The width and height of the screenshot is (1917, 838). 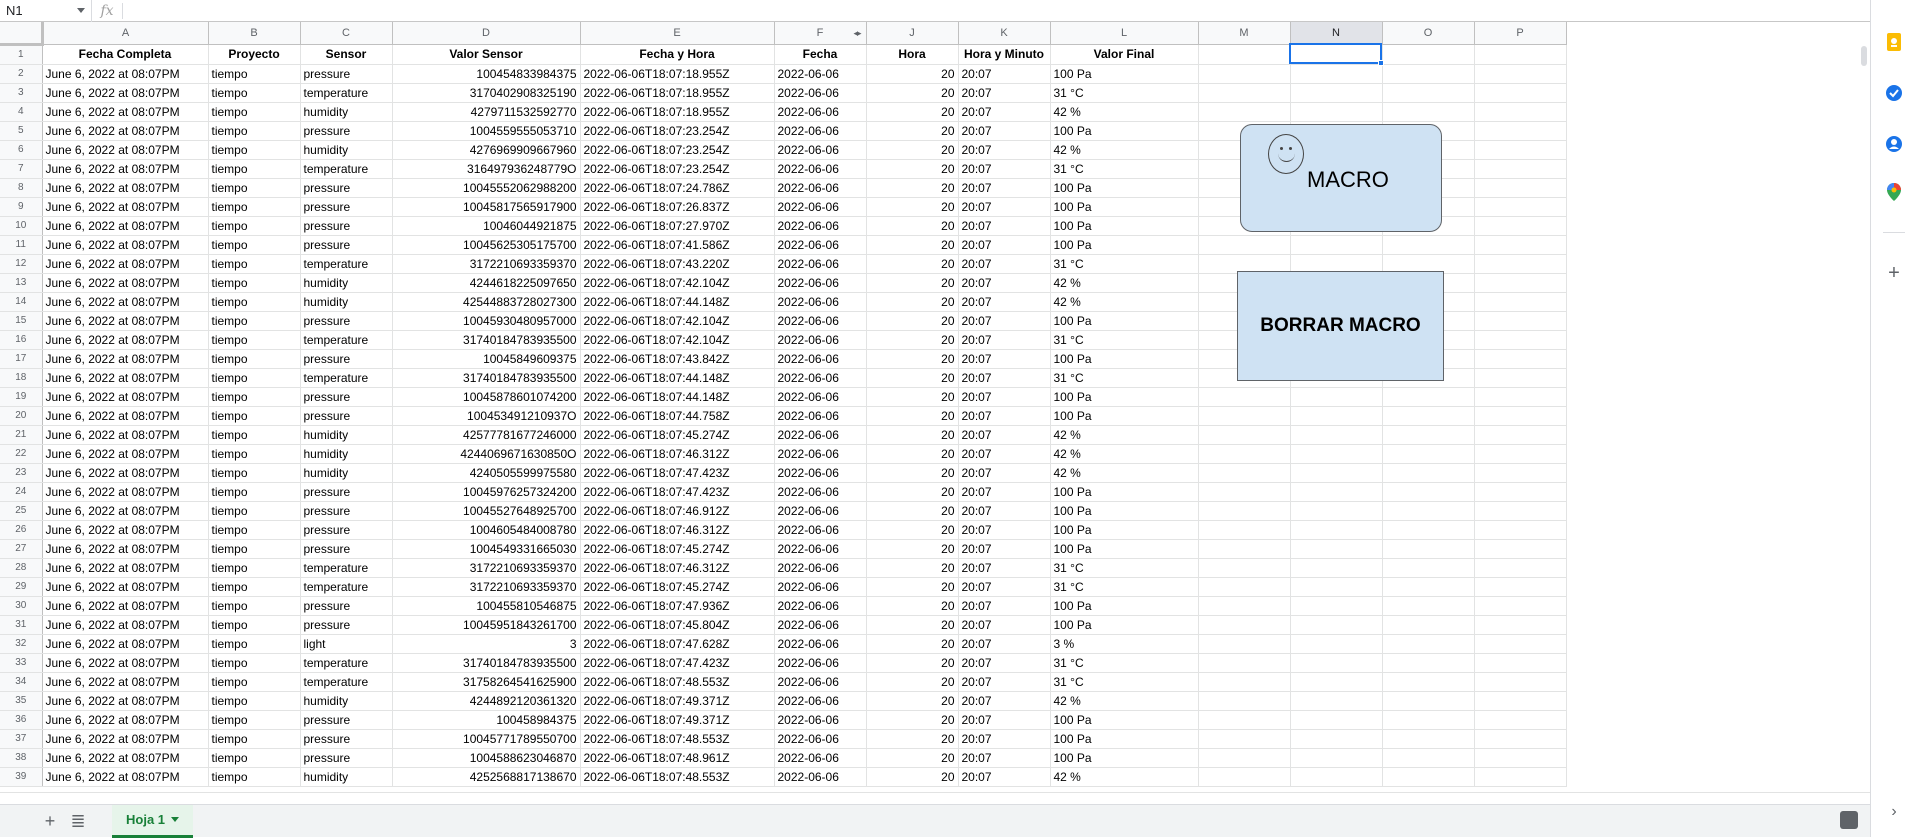 I want to click on row-header: 4, so click(x=21, y=112).